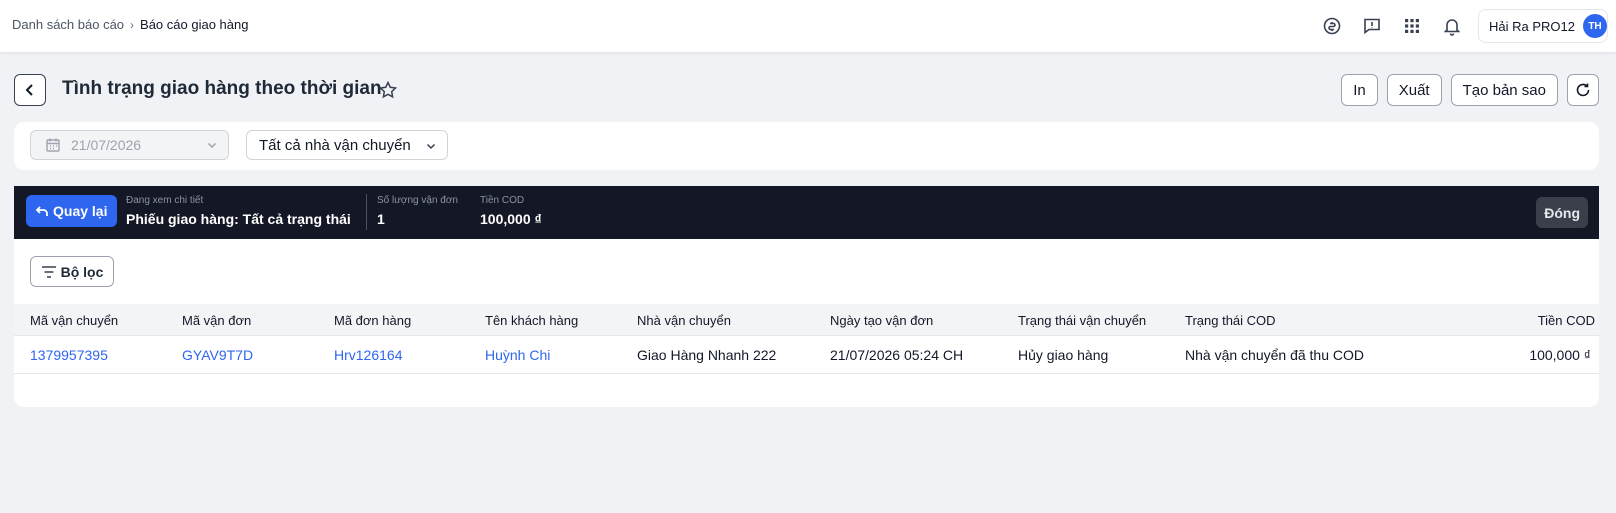 This screenshot has width=1616, height=513. I want to click on star-icon, so click(388, 90).